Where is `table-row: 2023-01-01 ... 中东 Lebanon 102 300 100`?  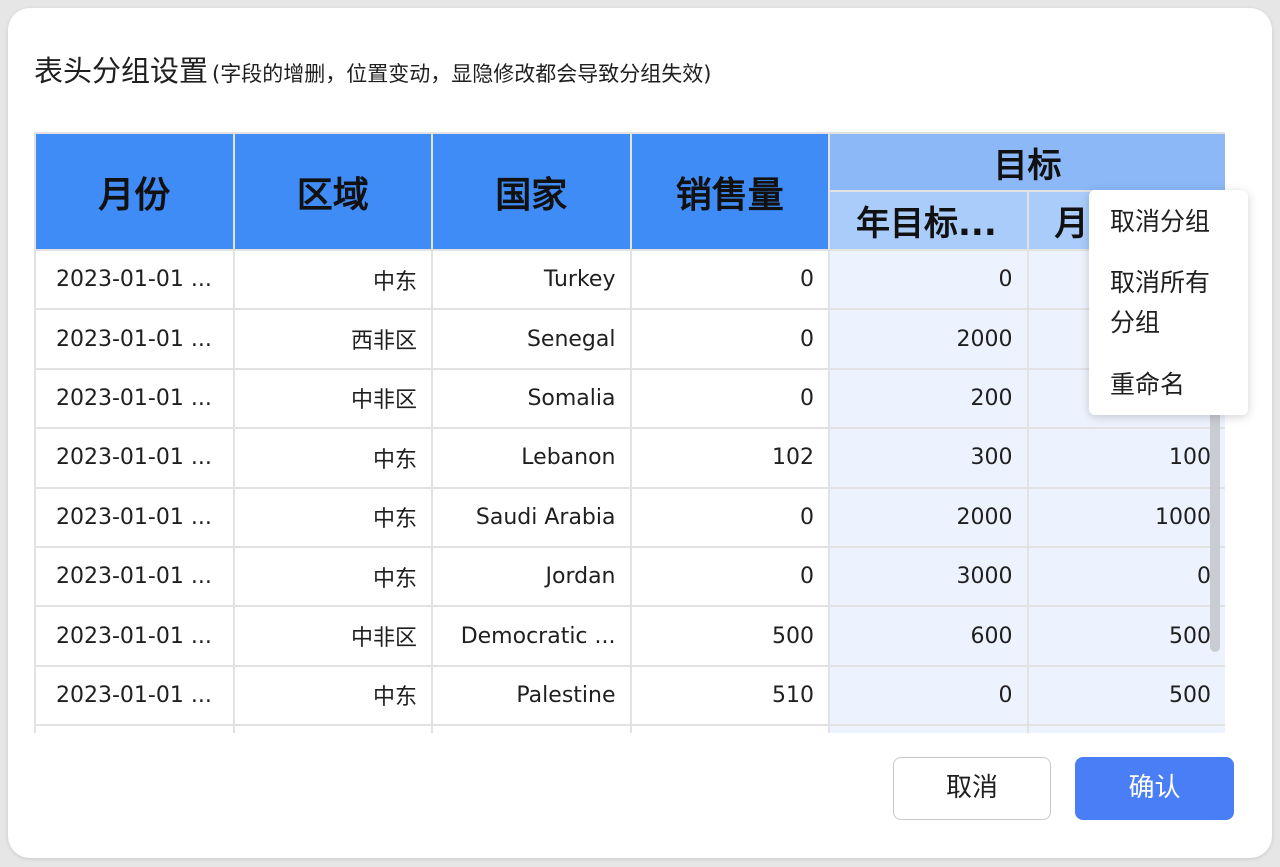 table-row: 2023-01-01 ... 中东 Lebanon 102 300 100 is located at coordinates (629, 458).